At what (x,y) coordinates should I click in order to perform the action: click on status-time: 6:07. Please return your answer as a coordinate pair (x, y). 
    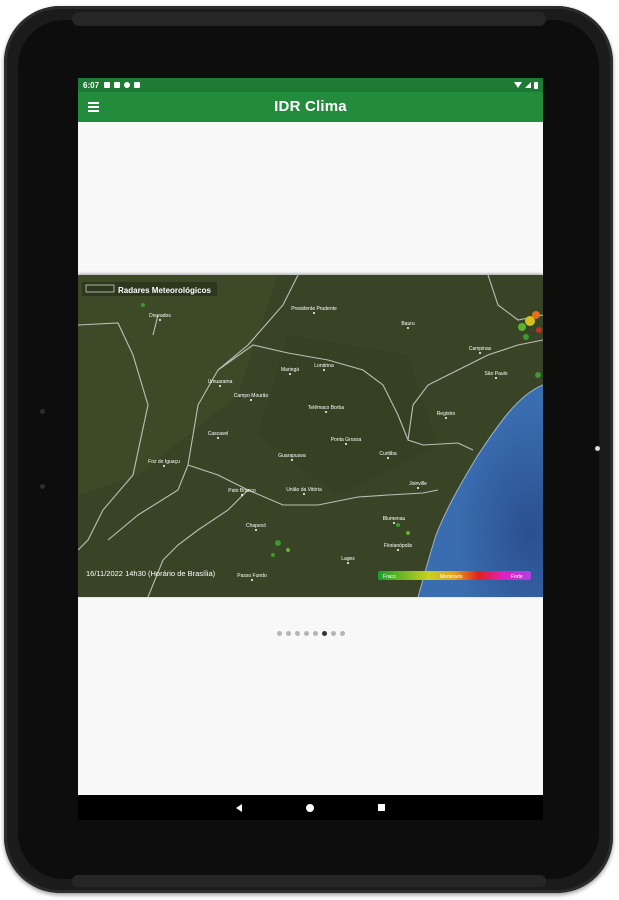
    Looking at the image, I should click on (91, 85).